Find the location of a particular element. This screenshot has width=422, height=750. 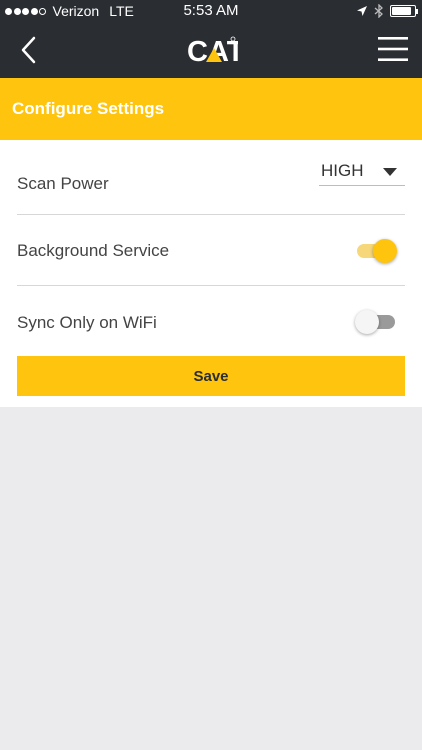

cat-logo: CAT is located at coordinates (215, 51).